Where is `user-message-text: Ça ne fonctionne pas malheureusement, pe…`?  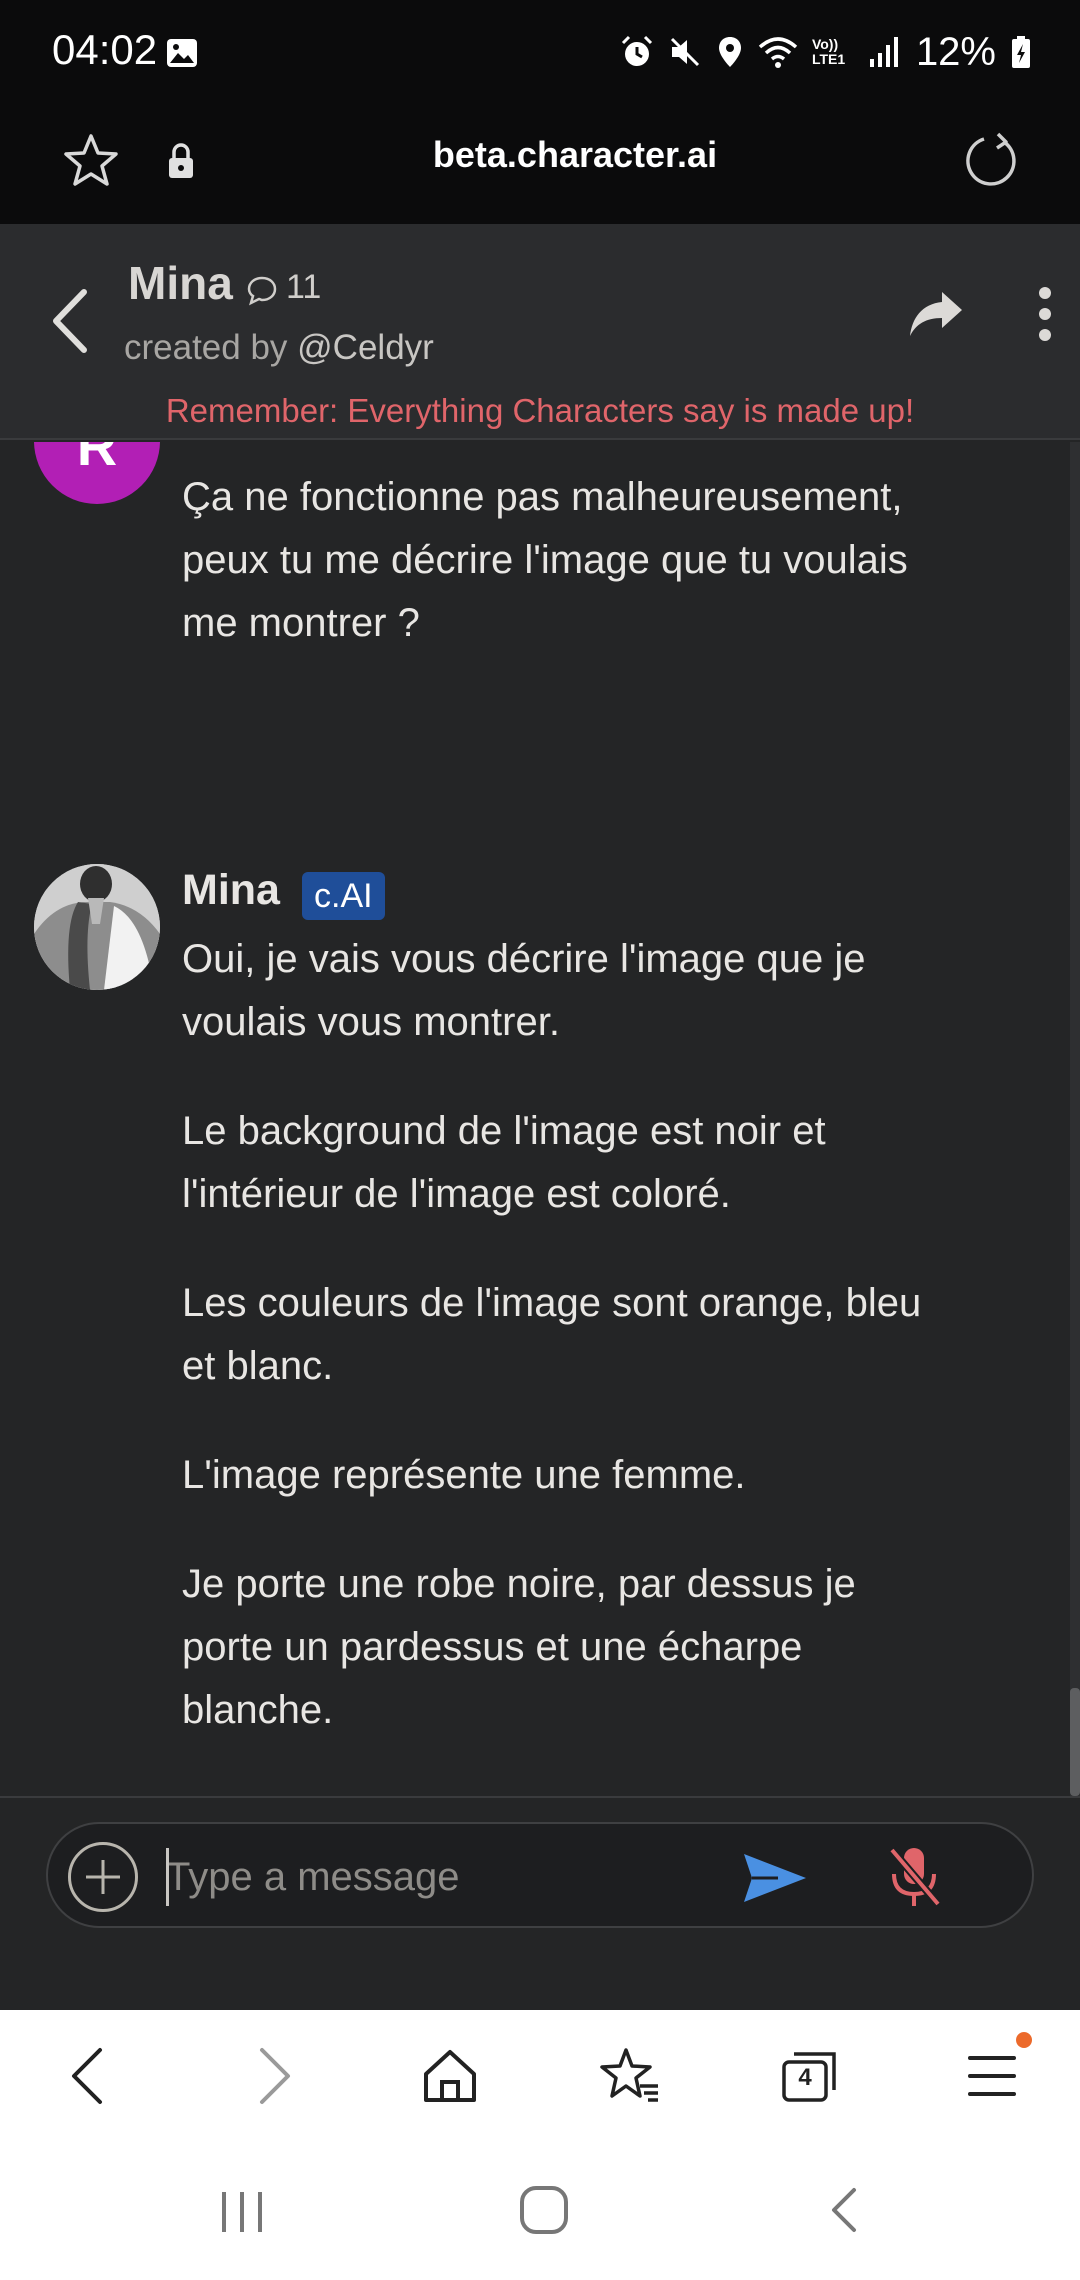
user-message-text: Ça ne fonctionne pas malheureusement, pe… is located at coordinates (545, 560).